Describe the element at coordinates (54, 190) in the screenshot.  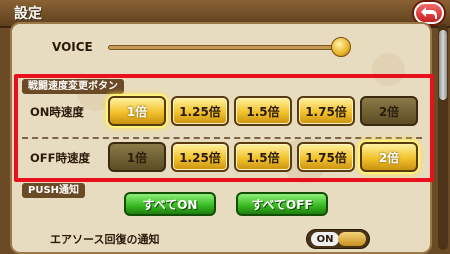
I see `push-section-title: PUSH通知` at that location.